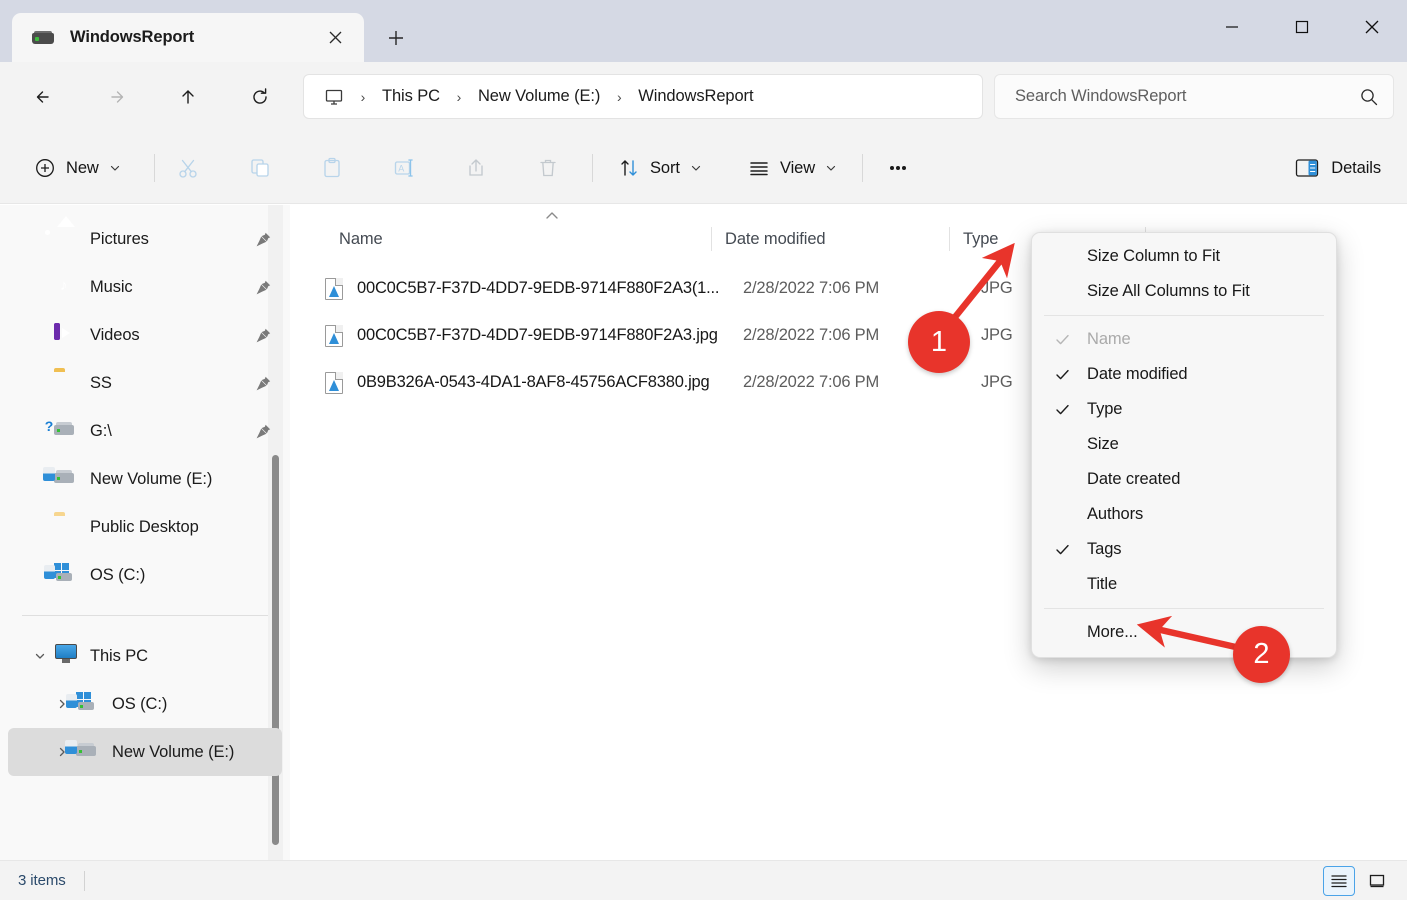 The image size is (1407, 900). What do you see at coordinates (665, 167) in the screenshot?
I see `sort-button-label: Sort` at bounding box center [665, 167].